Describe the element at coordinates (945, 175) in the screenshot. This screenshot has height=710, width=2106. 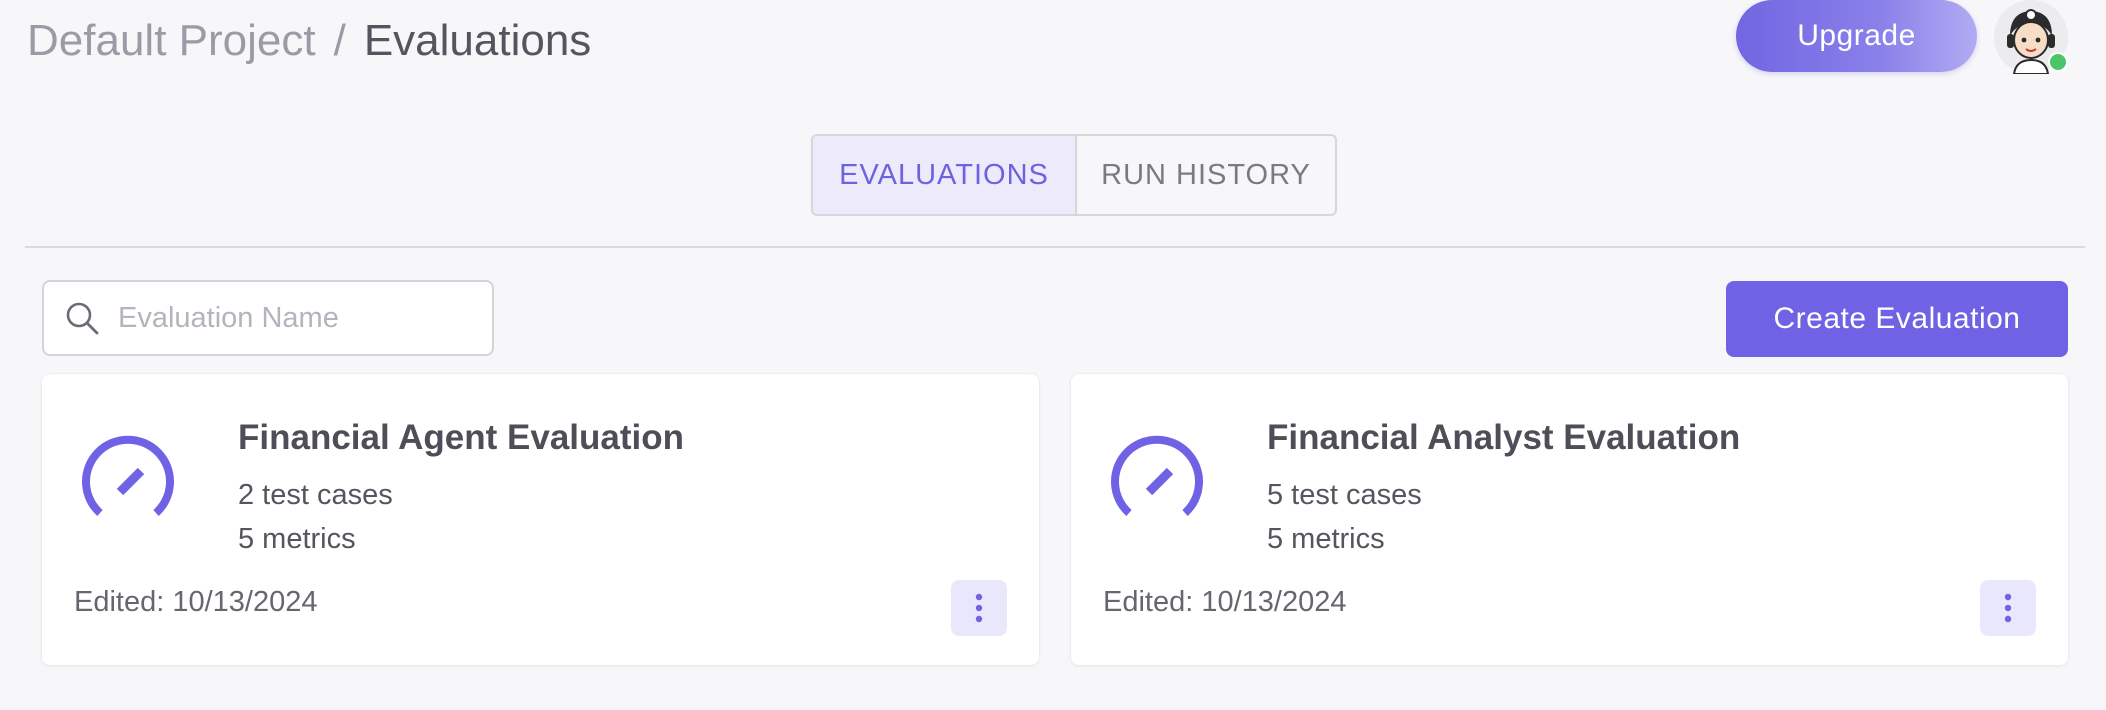
I see `tab-evaluations: EVALUATIONS` at that location.